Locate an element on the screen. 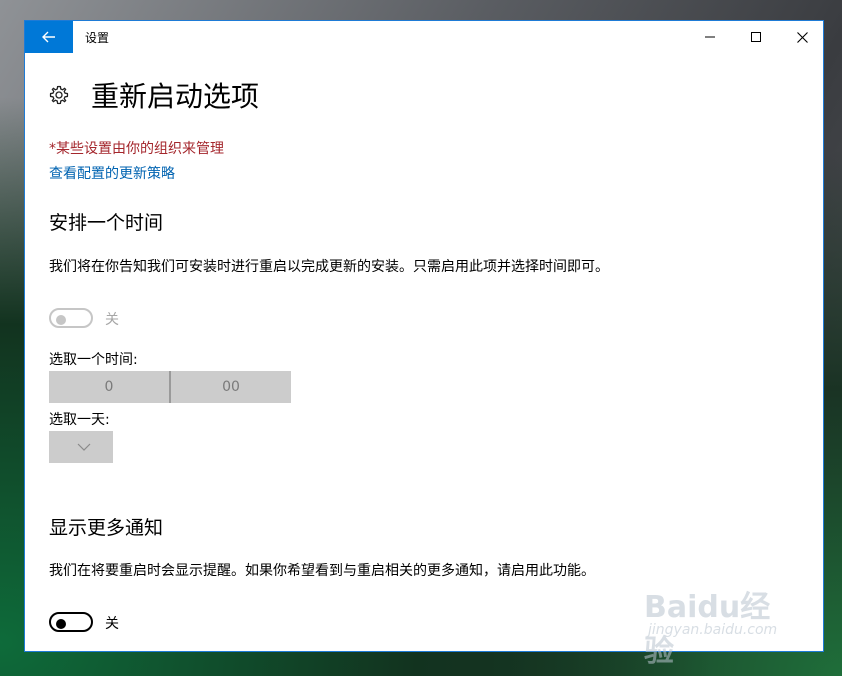 The height and width of the screenshot is (676, 842). gear-icon is located at coordinates (59, 95).